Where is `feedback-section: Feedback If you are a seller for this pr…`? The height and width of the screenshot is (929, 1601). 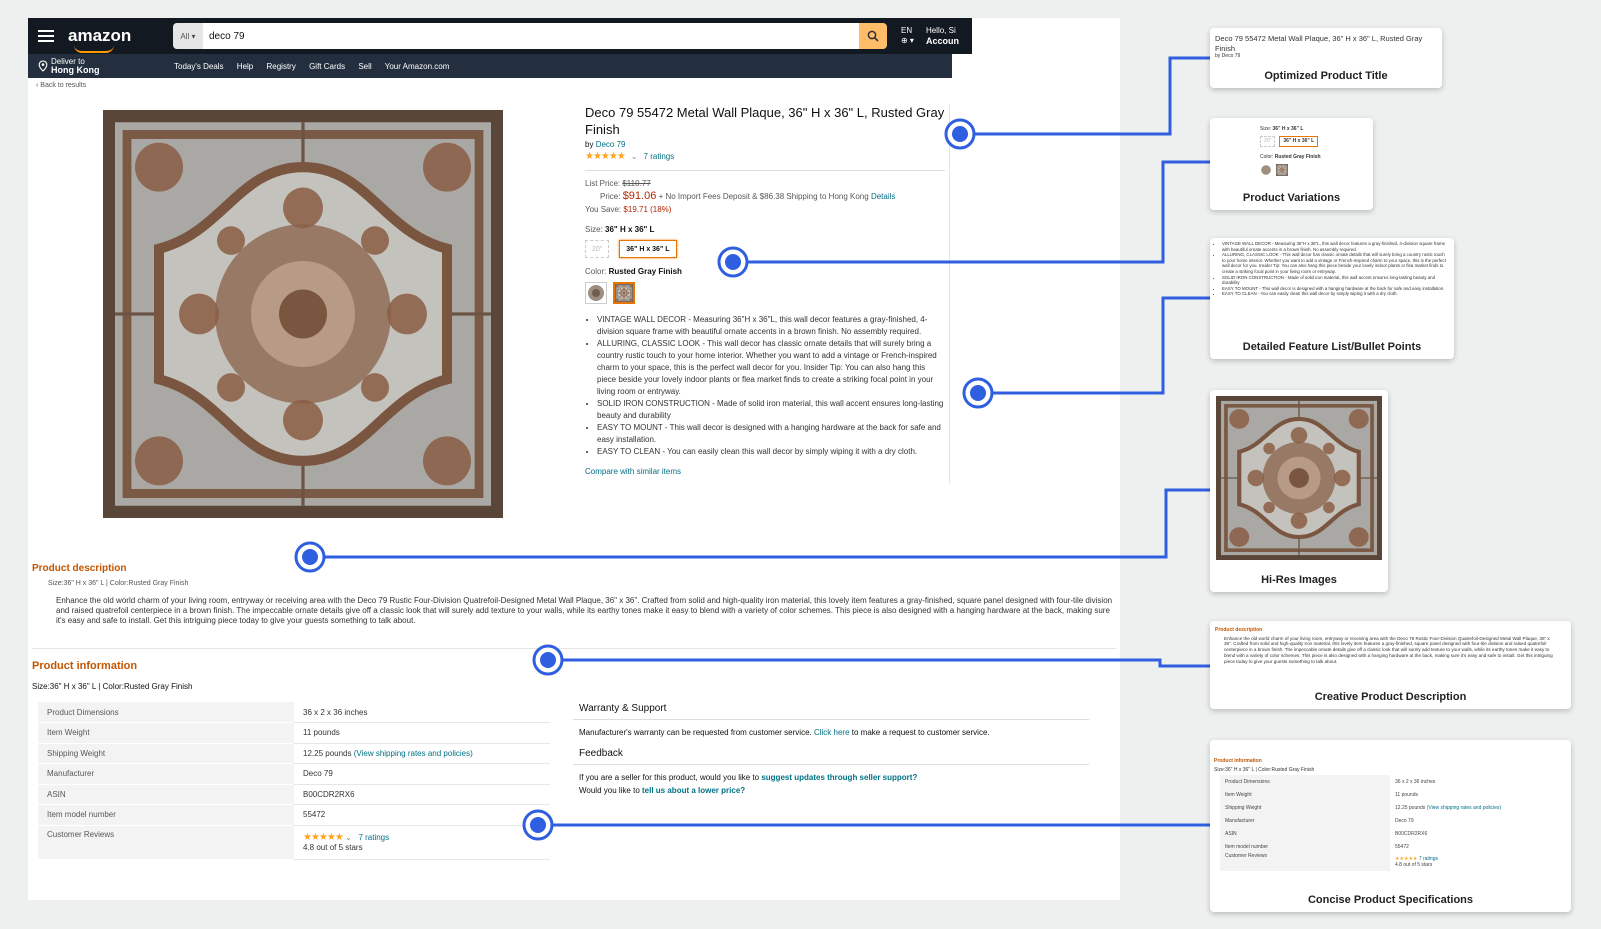 feedback-section: Feedback If you are a seller for this pr… is located at coordinates (831, 771).